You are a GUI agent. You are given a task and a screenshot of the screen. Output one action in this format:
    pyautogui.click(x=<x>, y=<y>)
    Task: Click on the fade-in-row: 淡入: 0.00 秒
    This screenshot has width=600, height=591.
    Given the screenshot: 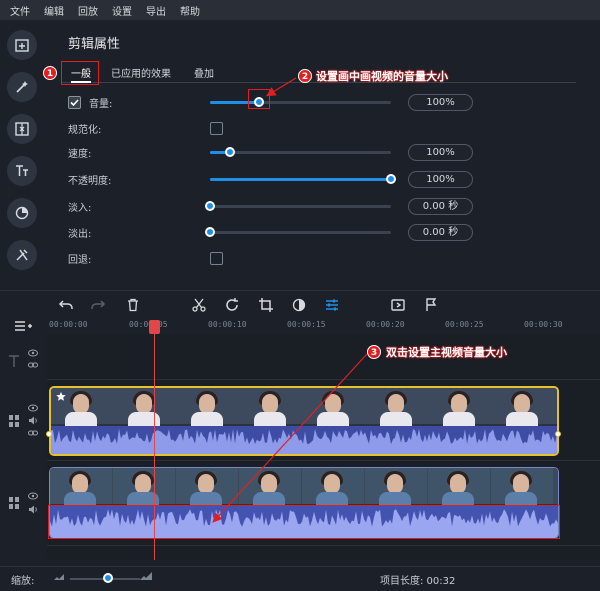 What is the action you would take?
    pyautogui.click(x=323, y=206)
    